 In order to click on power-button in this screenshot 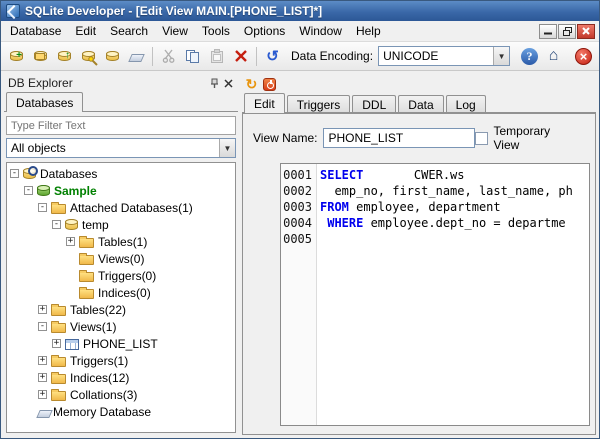, I will do `click(269, 84)`.